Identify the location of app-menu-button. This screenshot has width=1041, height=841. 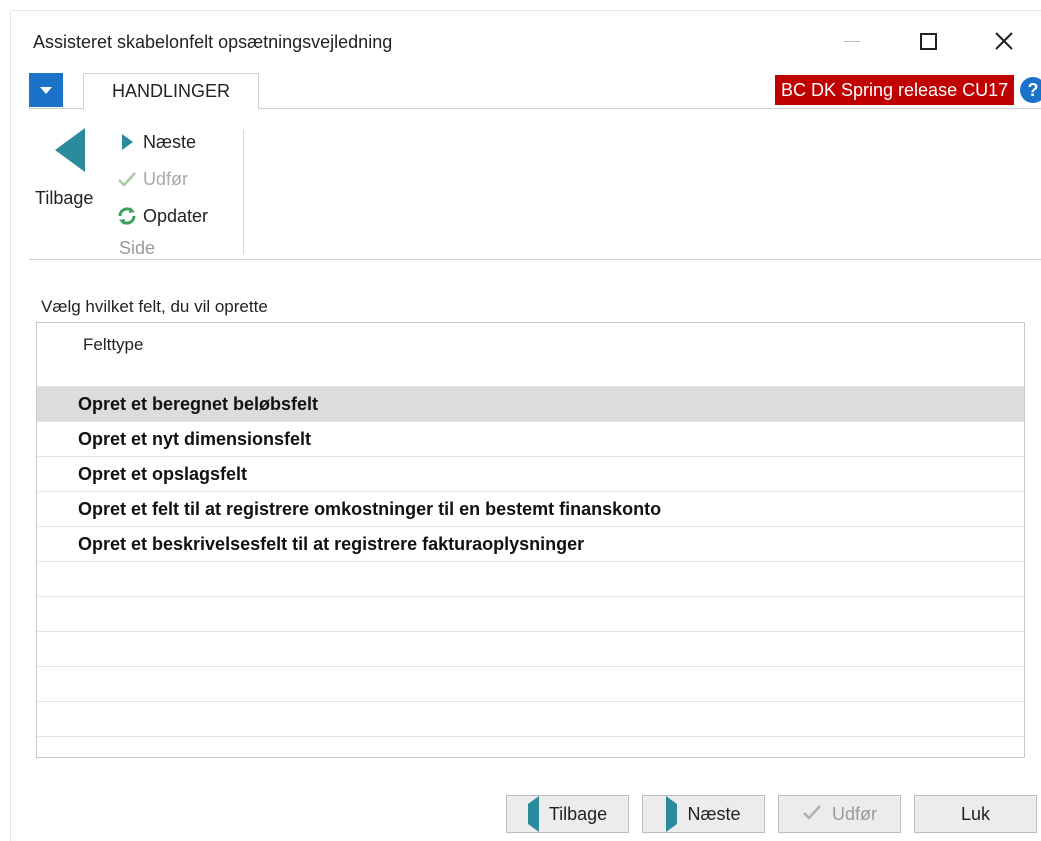
(46, 90).